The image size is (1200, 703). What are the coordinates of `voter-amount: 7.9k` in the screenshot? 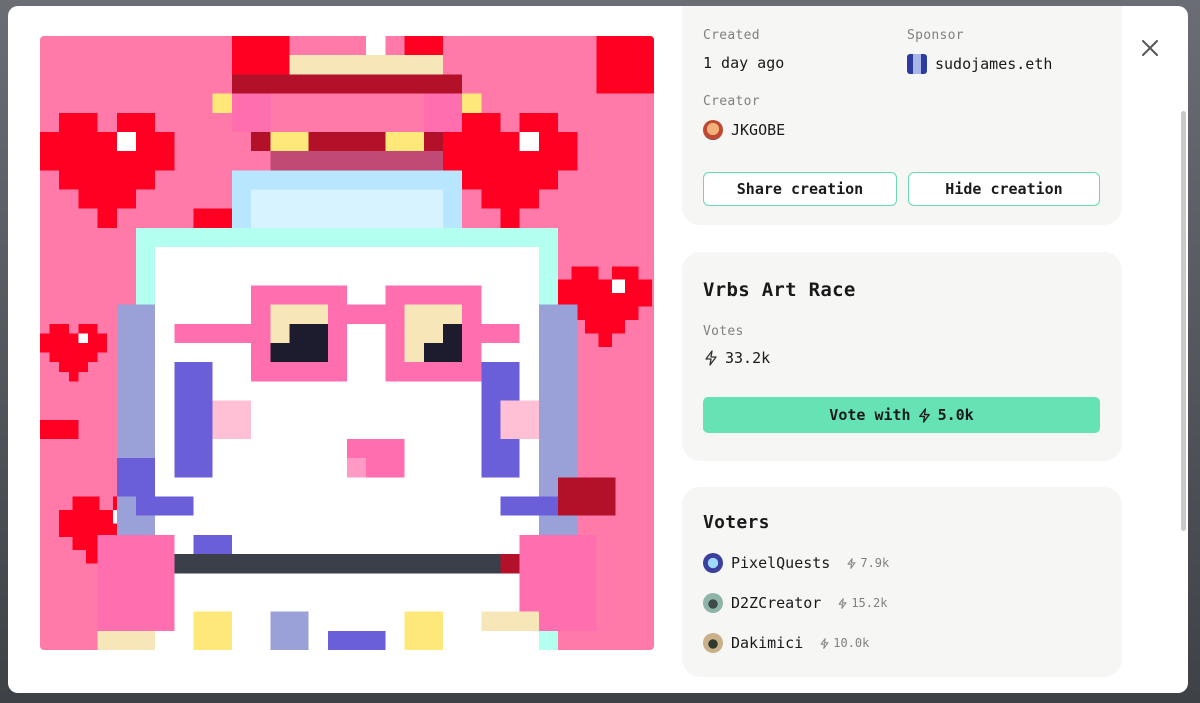 It's located at (867, 563).